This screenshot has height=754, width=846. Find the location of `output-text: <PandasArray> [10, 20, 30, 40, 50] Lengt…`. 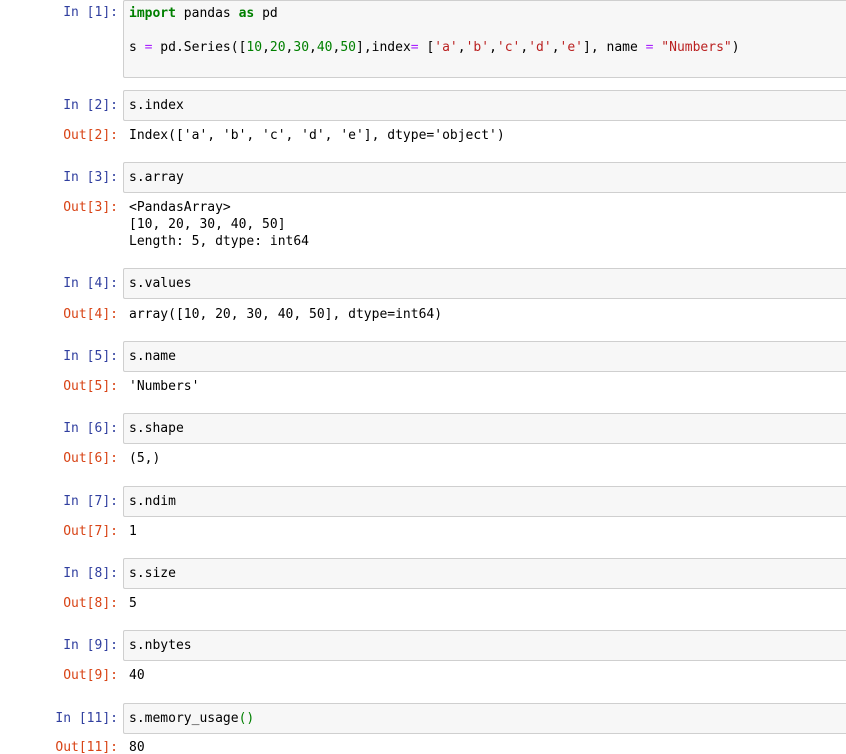

output-text: <PandasArray> [10, 20, 30, 40, 50] Lengt… is located at coordinates (219, 224).